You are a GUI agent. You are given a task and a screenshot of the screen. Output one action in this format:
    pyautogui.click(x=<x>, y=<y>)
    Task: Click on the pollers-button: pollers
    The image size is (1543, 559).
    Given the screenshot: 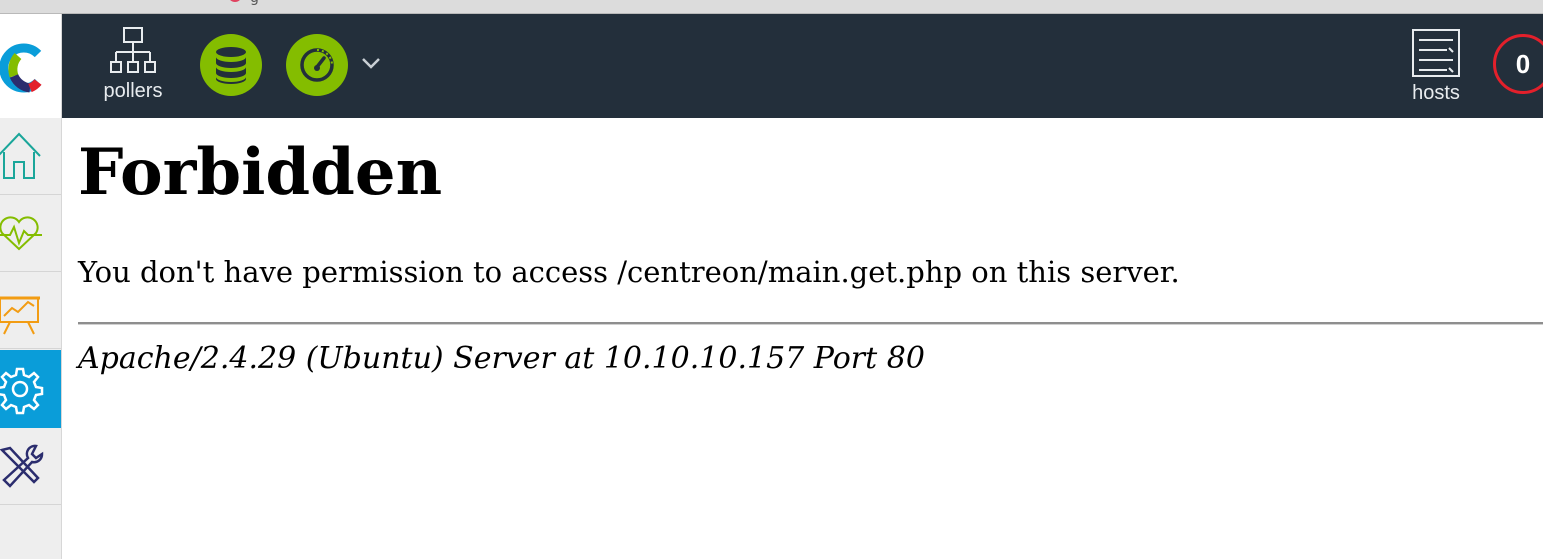 What is the action you would take?
    pyautogui.click(x=133, y=65)
    